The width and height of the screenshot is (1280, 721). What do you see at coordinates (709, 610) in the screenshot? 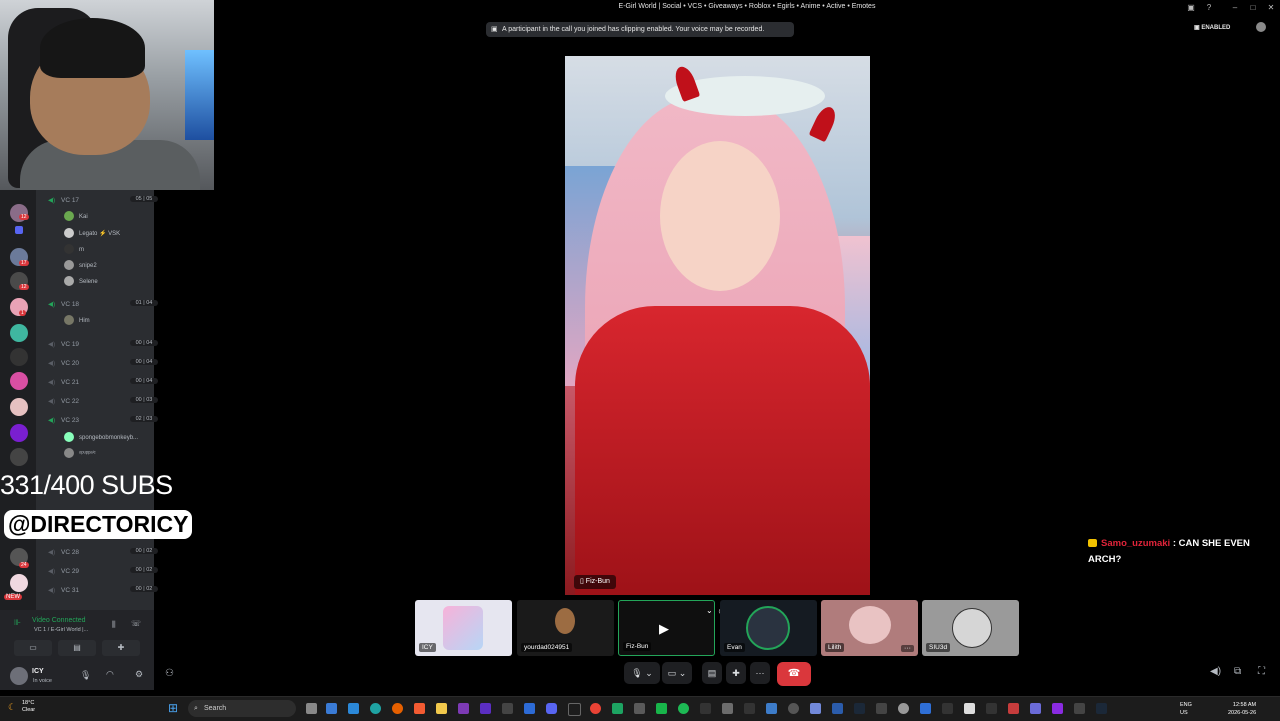
I see `chevron-down-icon: ⌄` at bounding box center [709, 610].